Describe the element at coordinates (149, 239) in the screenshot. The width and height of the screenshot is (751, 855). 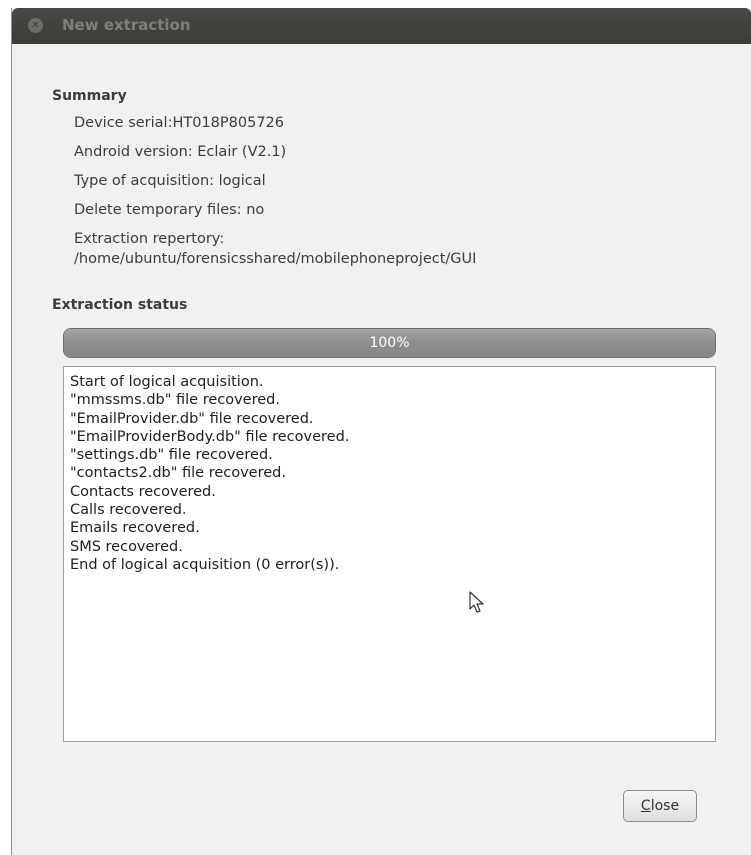
I see `summary-extraction-repertory-label: Extraction repertory:` at that location.